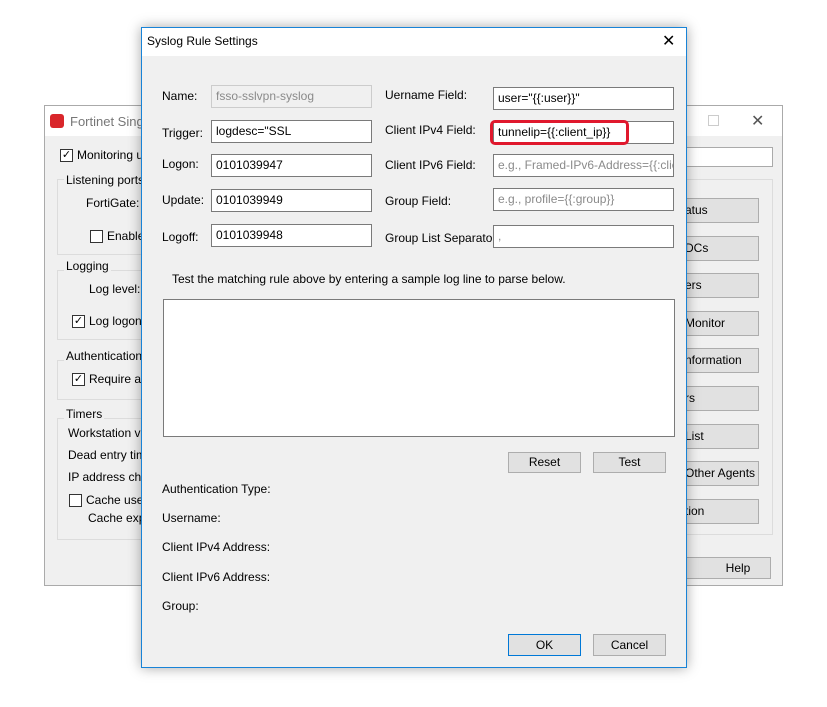  Describe the element at coordinates (110, 379) in the screenshot. I see `require-auth-checkbox: ✓ Require au` at that location.